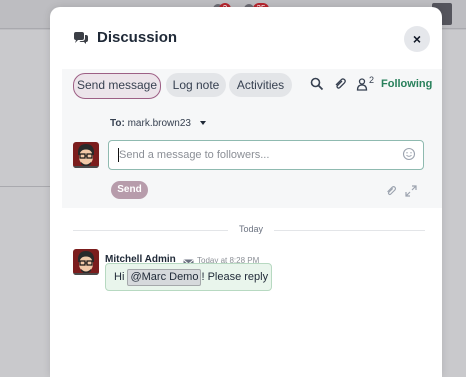 This screenshot has width=466, height=377. Describe the element at coordinates (196, 85) in the screenshot. I see `tab-log-note: Log note` at that location.